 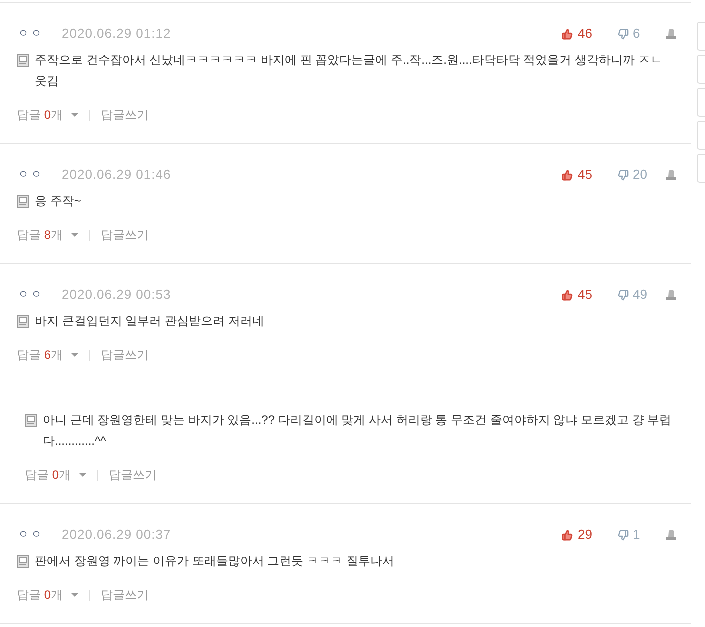 I want to click on replies-toggle: 답글 6개, so click(x=48, y=355).